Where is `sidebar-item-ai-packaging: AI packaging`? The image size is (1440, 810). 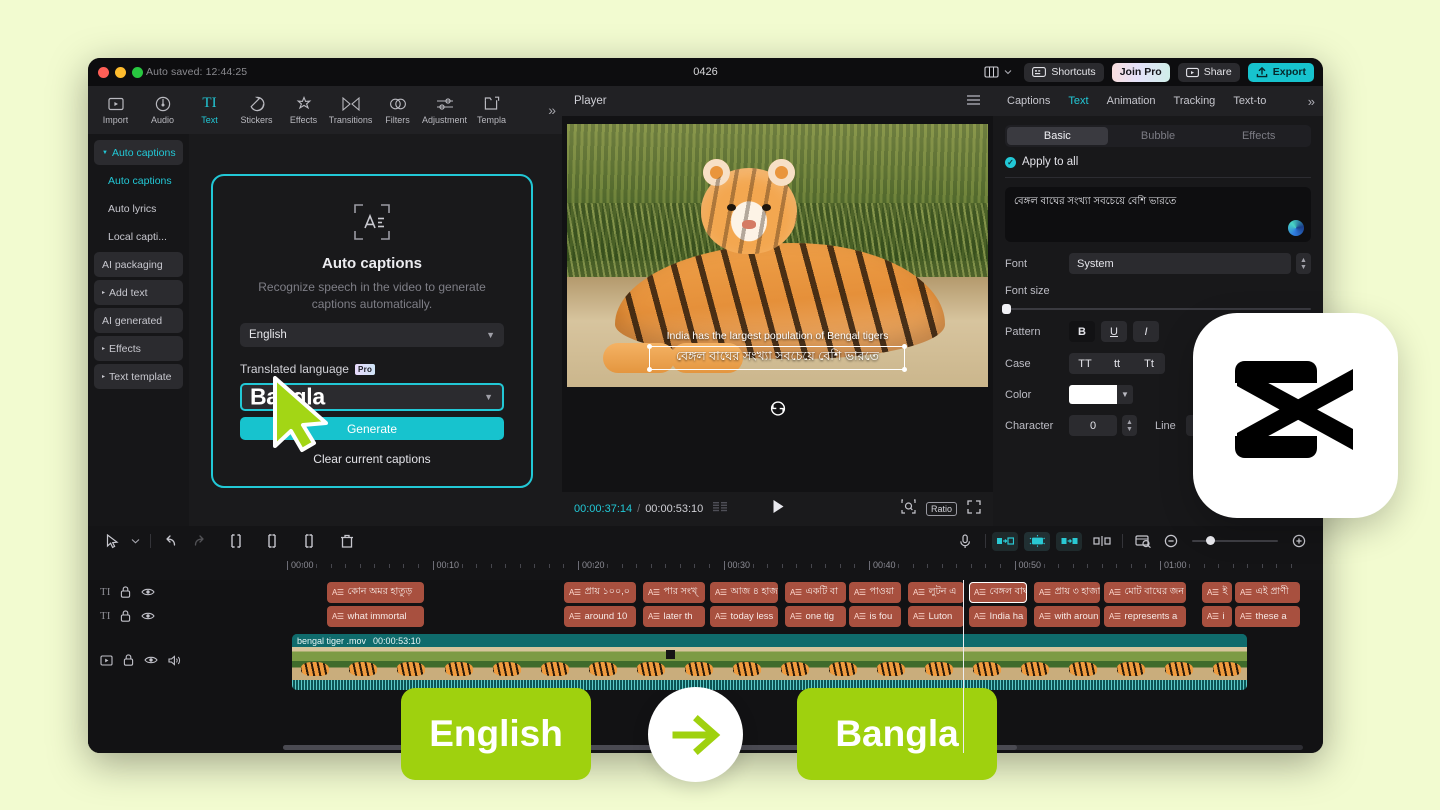
sidebar-item-ai-packaging: AI packaging is located at coordinates (138, 264).